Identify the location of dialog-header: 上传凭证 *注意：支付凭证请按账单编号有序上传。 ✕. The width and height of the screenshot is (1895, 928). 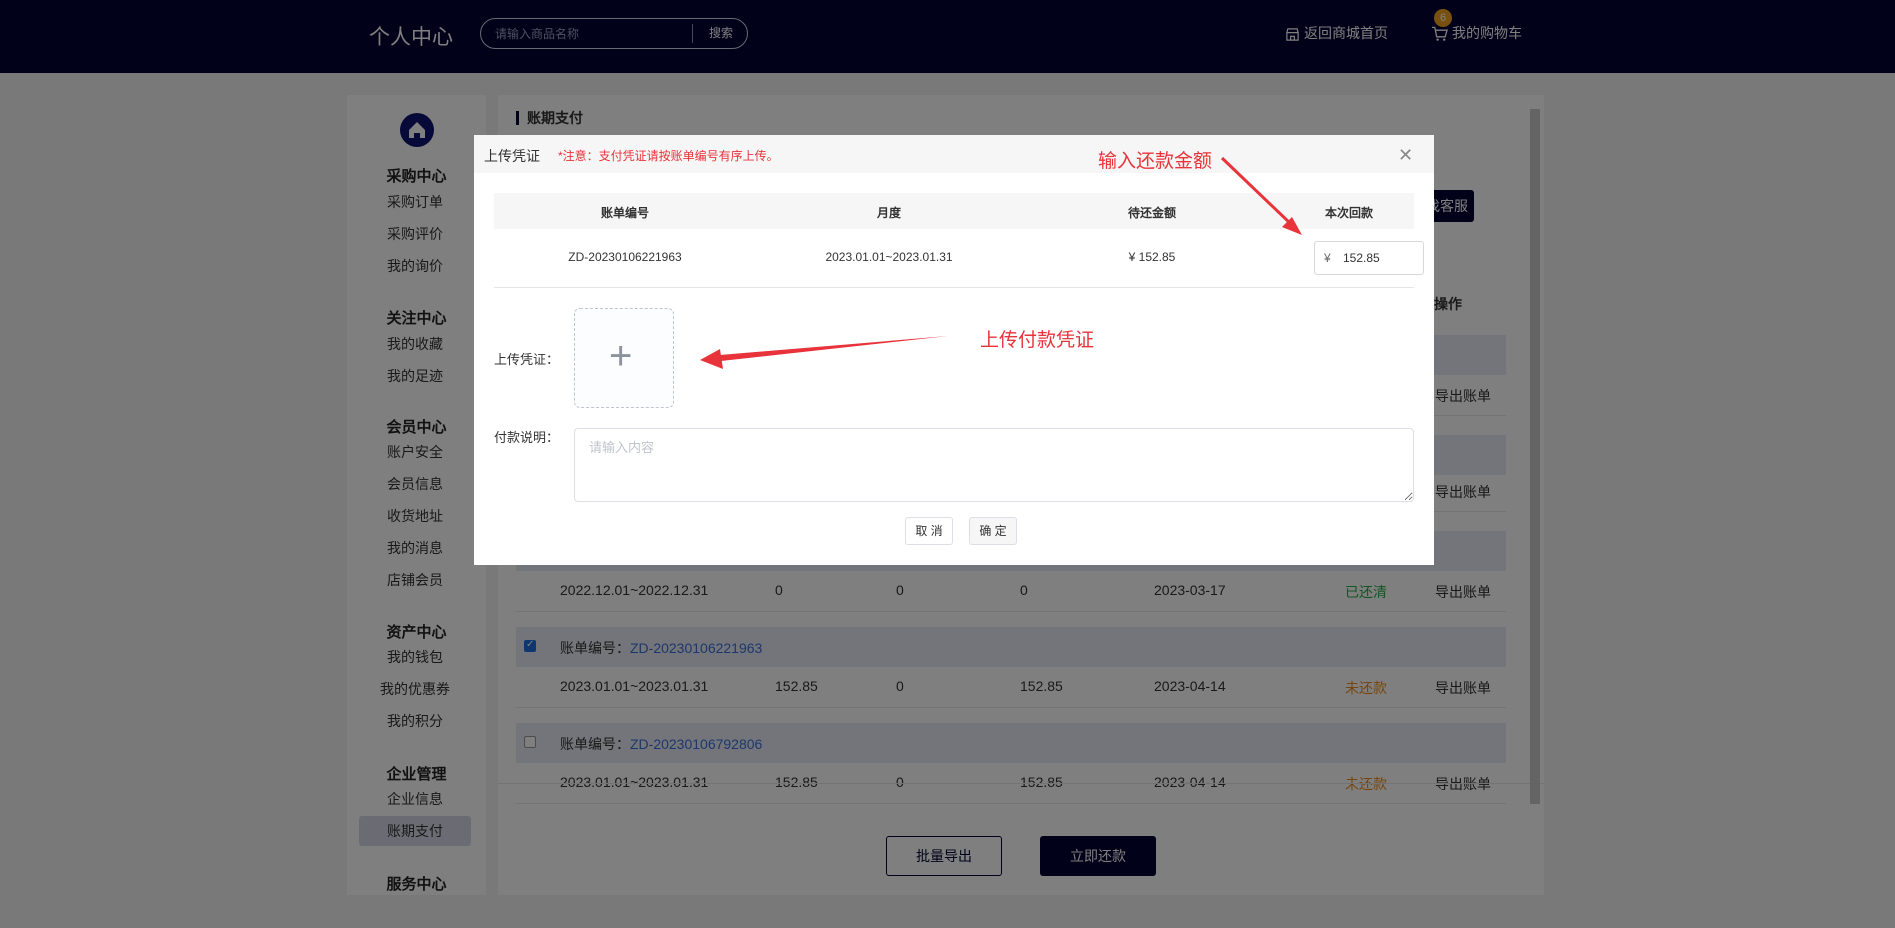
(954, 154).